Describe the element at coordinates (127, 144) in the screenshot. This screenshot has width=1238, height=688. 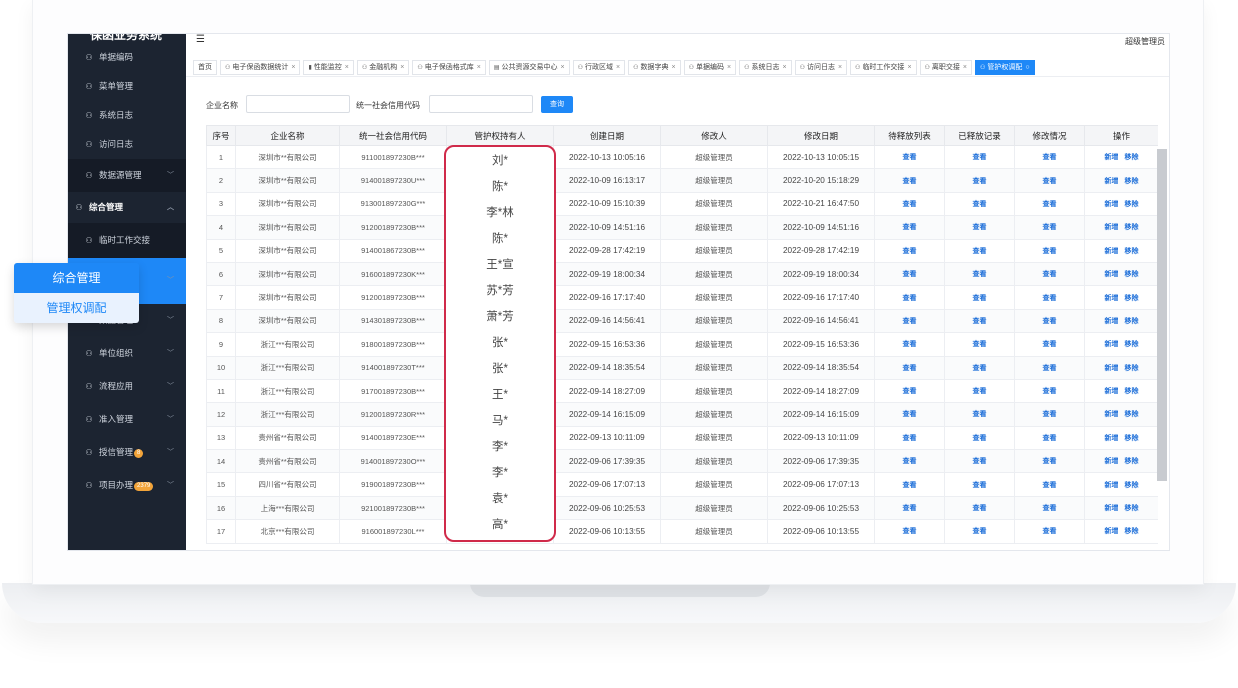
I see `sidebar-item: ⚇ 访问日志` at that location.